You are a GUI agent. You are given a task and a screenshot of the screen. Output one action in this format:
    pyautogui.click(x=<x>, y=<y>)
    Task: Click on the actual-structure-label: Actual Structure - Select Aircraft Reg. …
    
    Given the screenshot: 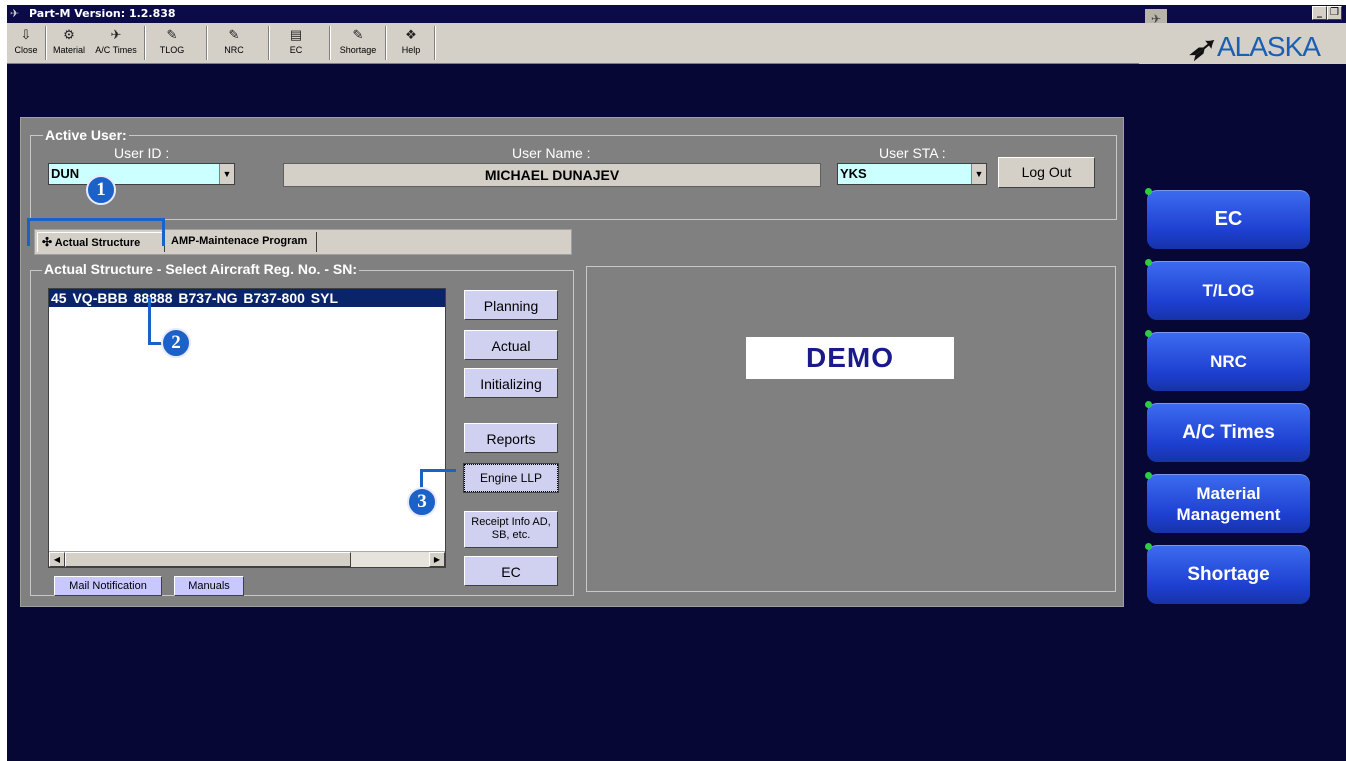 What is the action you would take?
    pyautogui.click(x=200, y=269)
    